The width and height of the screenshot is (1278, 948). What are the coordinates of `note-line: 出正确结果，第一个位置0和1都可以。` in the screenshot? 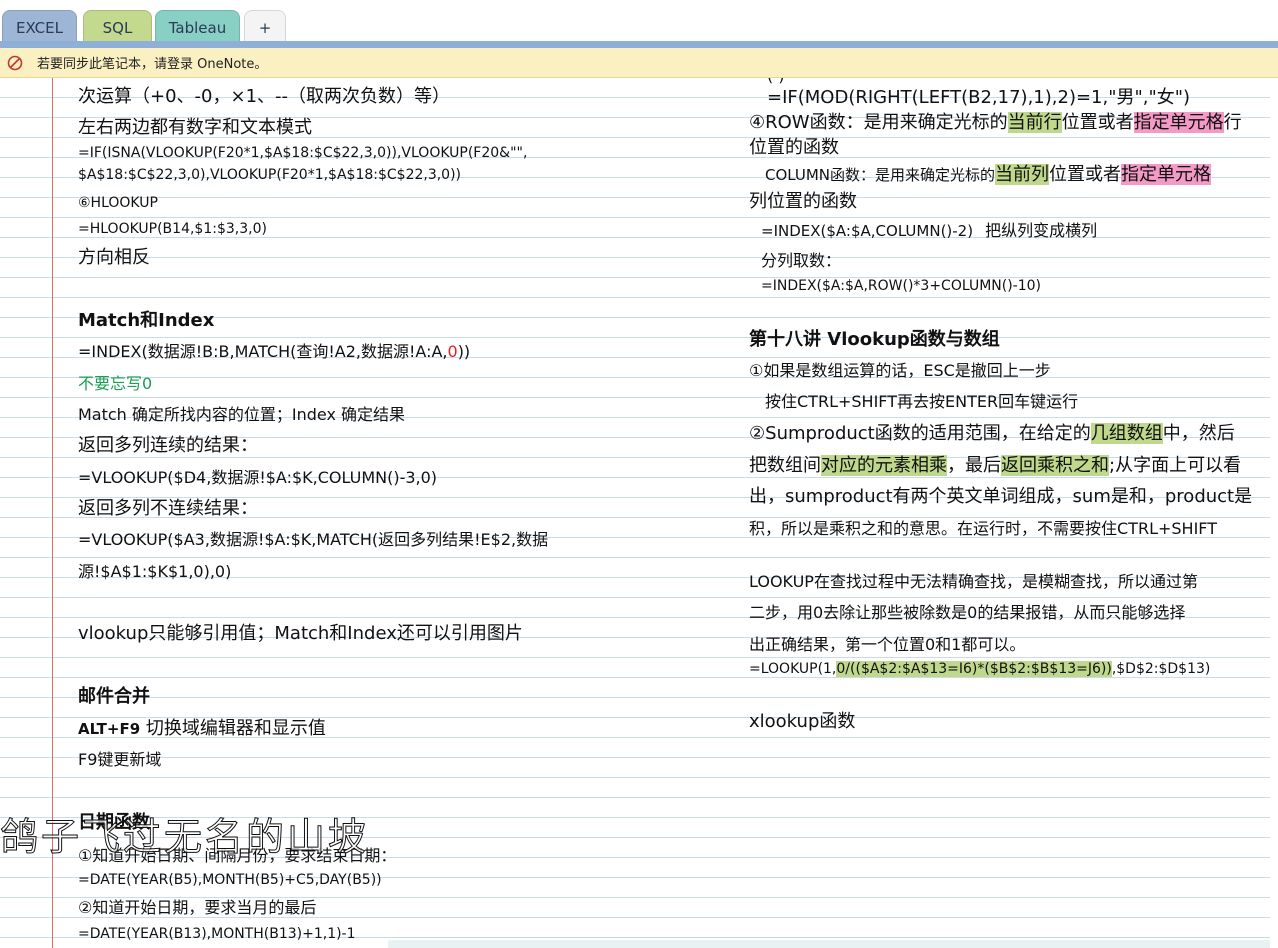 It's located at (887, 644).